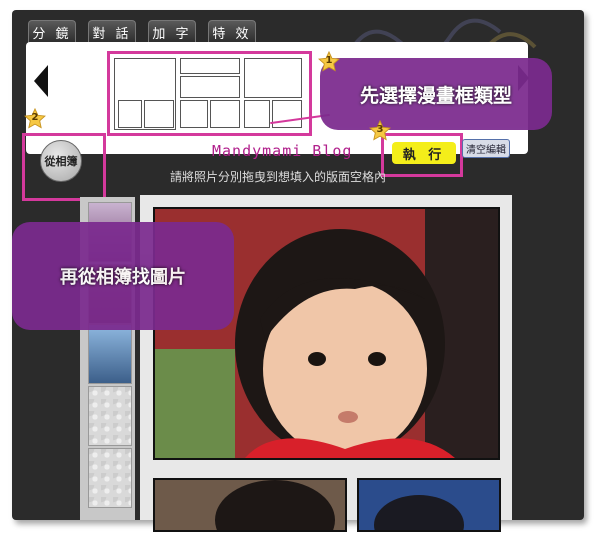 This screenshot has height=538, width=600. I want to click on step-number: 3, so click(380, 129).